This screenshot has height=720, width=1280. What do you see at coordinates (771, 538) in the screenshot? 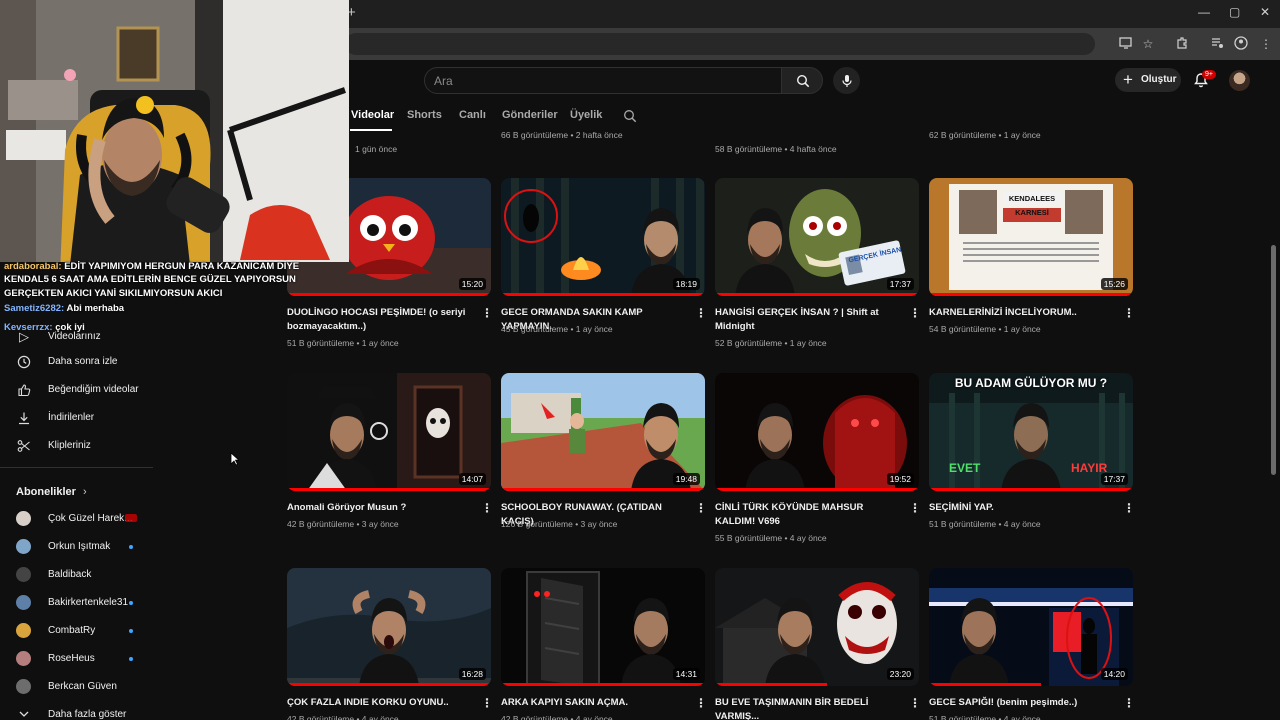
I see `video-meta: 55 B görüntüleme • 4 ay önce` at bounding box center [771, 538].